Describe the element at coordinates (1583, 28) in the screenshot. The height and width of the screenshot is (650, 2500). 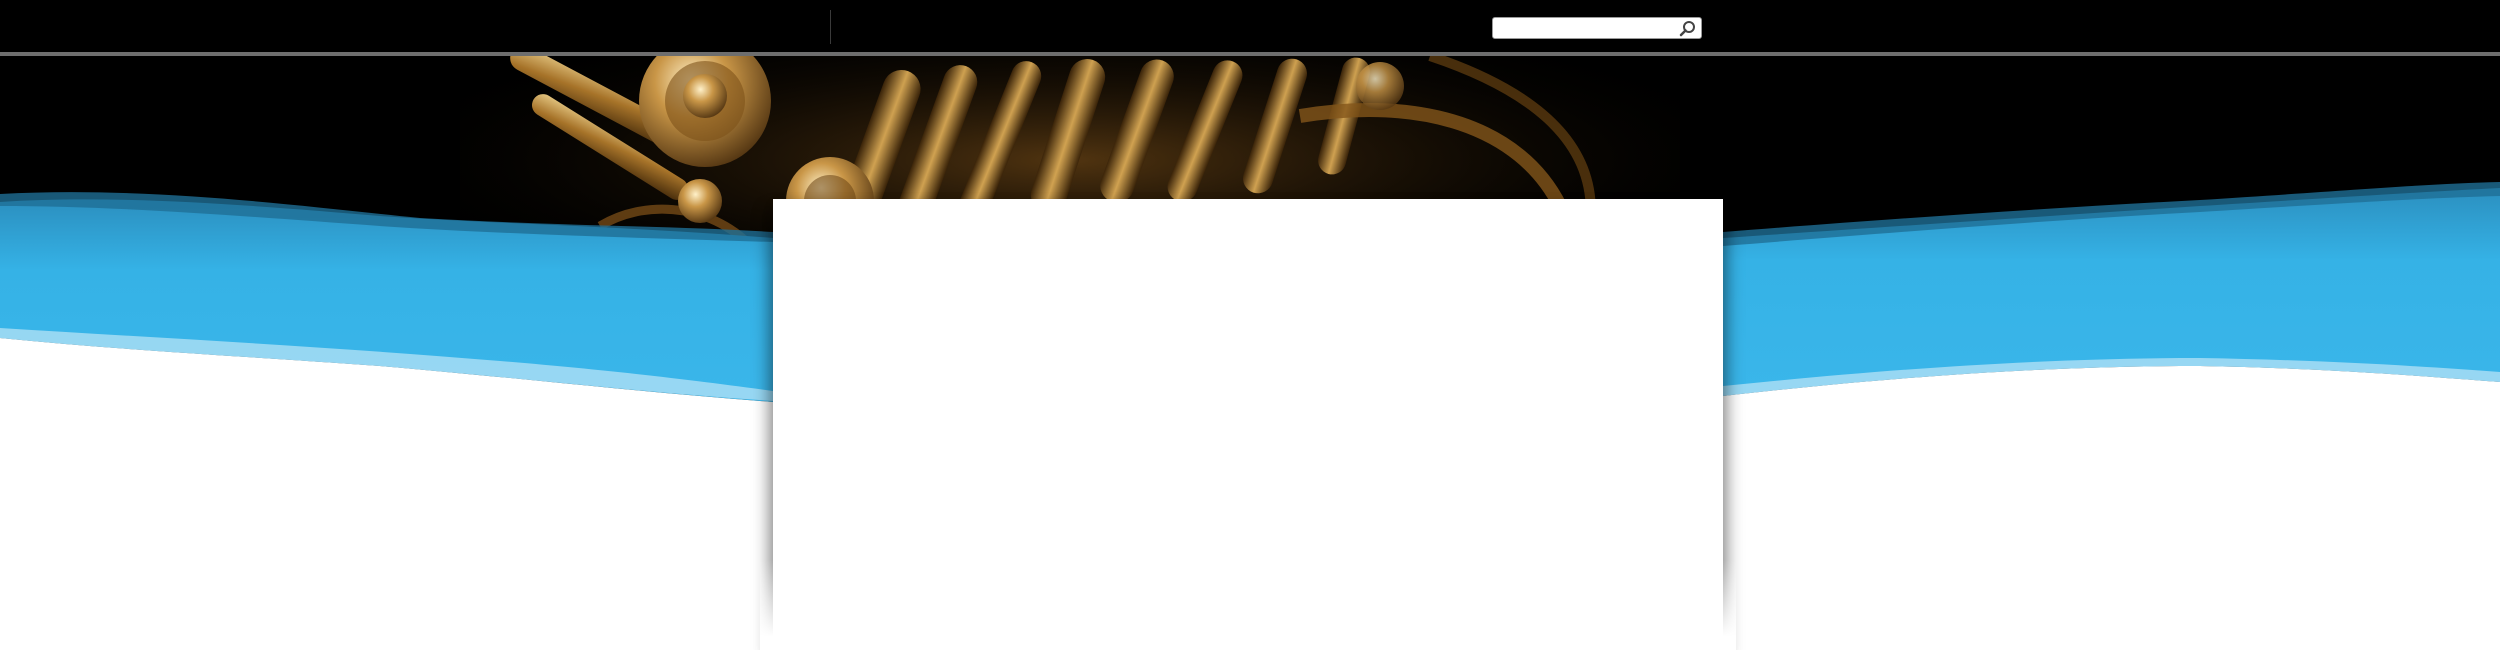
I see `search-input` at that location.